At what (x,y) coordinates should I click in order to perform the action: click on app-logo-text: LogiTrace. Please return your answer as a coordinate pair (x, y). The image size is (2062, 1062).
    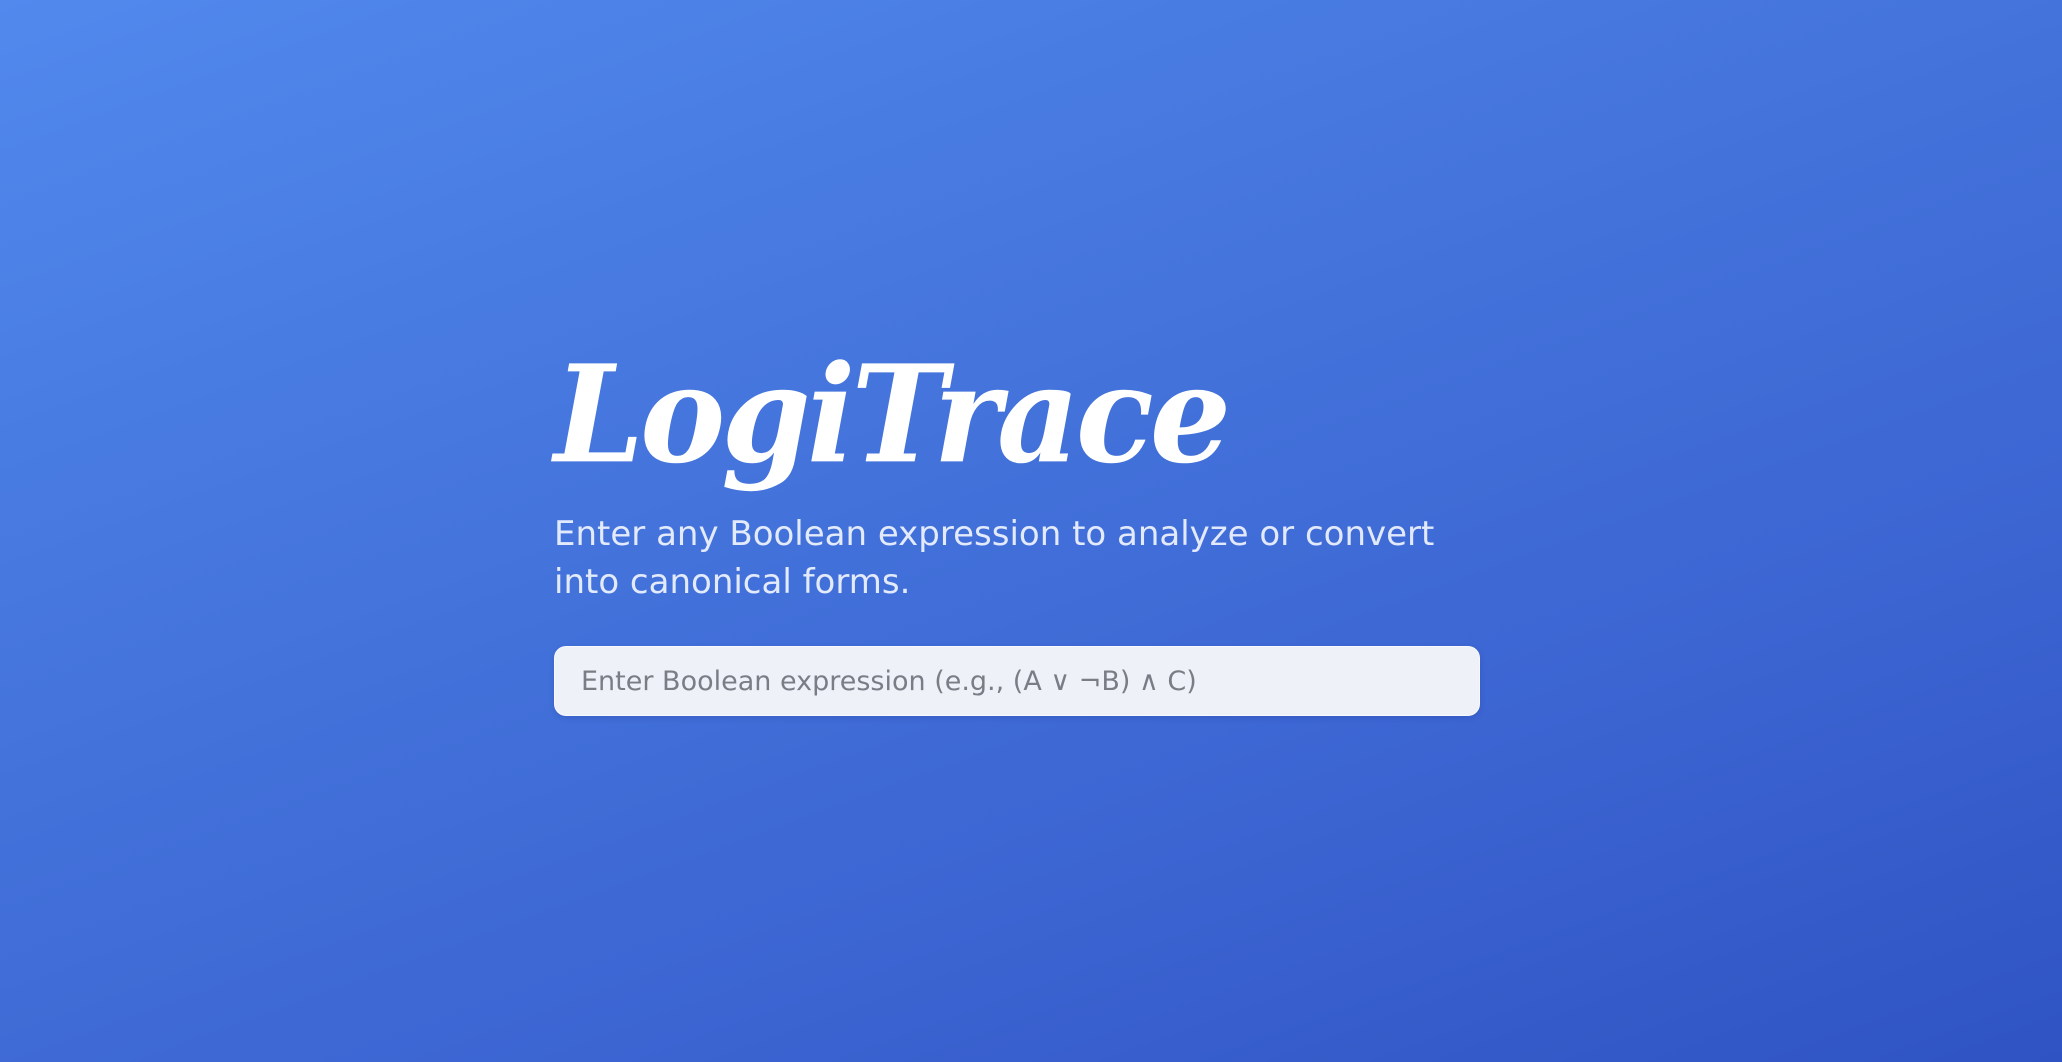
    Looking at the image, I should click on (892, 415).